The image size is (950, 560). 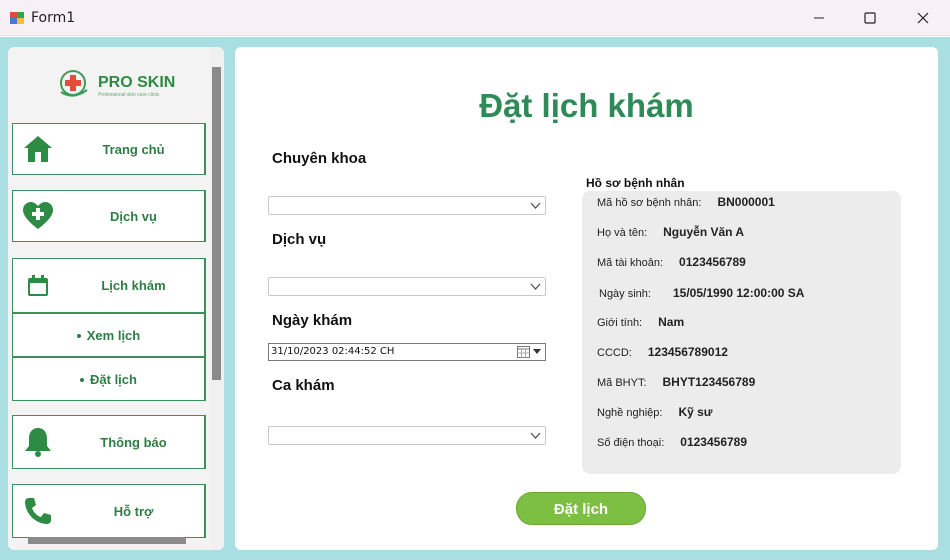 What do you see at coordinates (74, 83) in the screenshot?
I see `logo-icon` at bounding box center [74, 83].